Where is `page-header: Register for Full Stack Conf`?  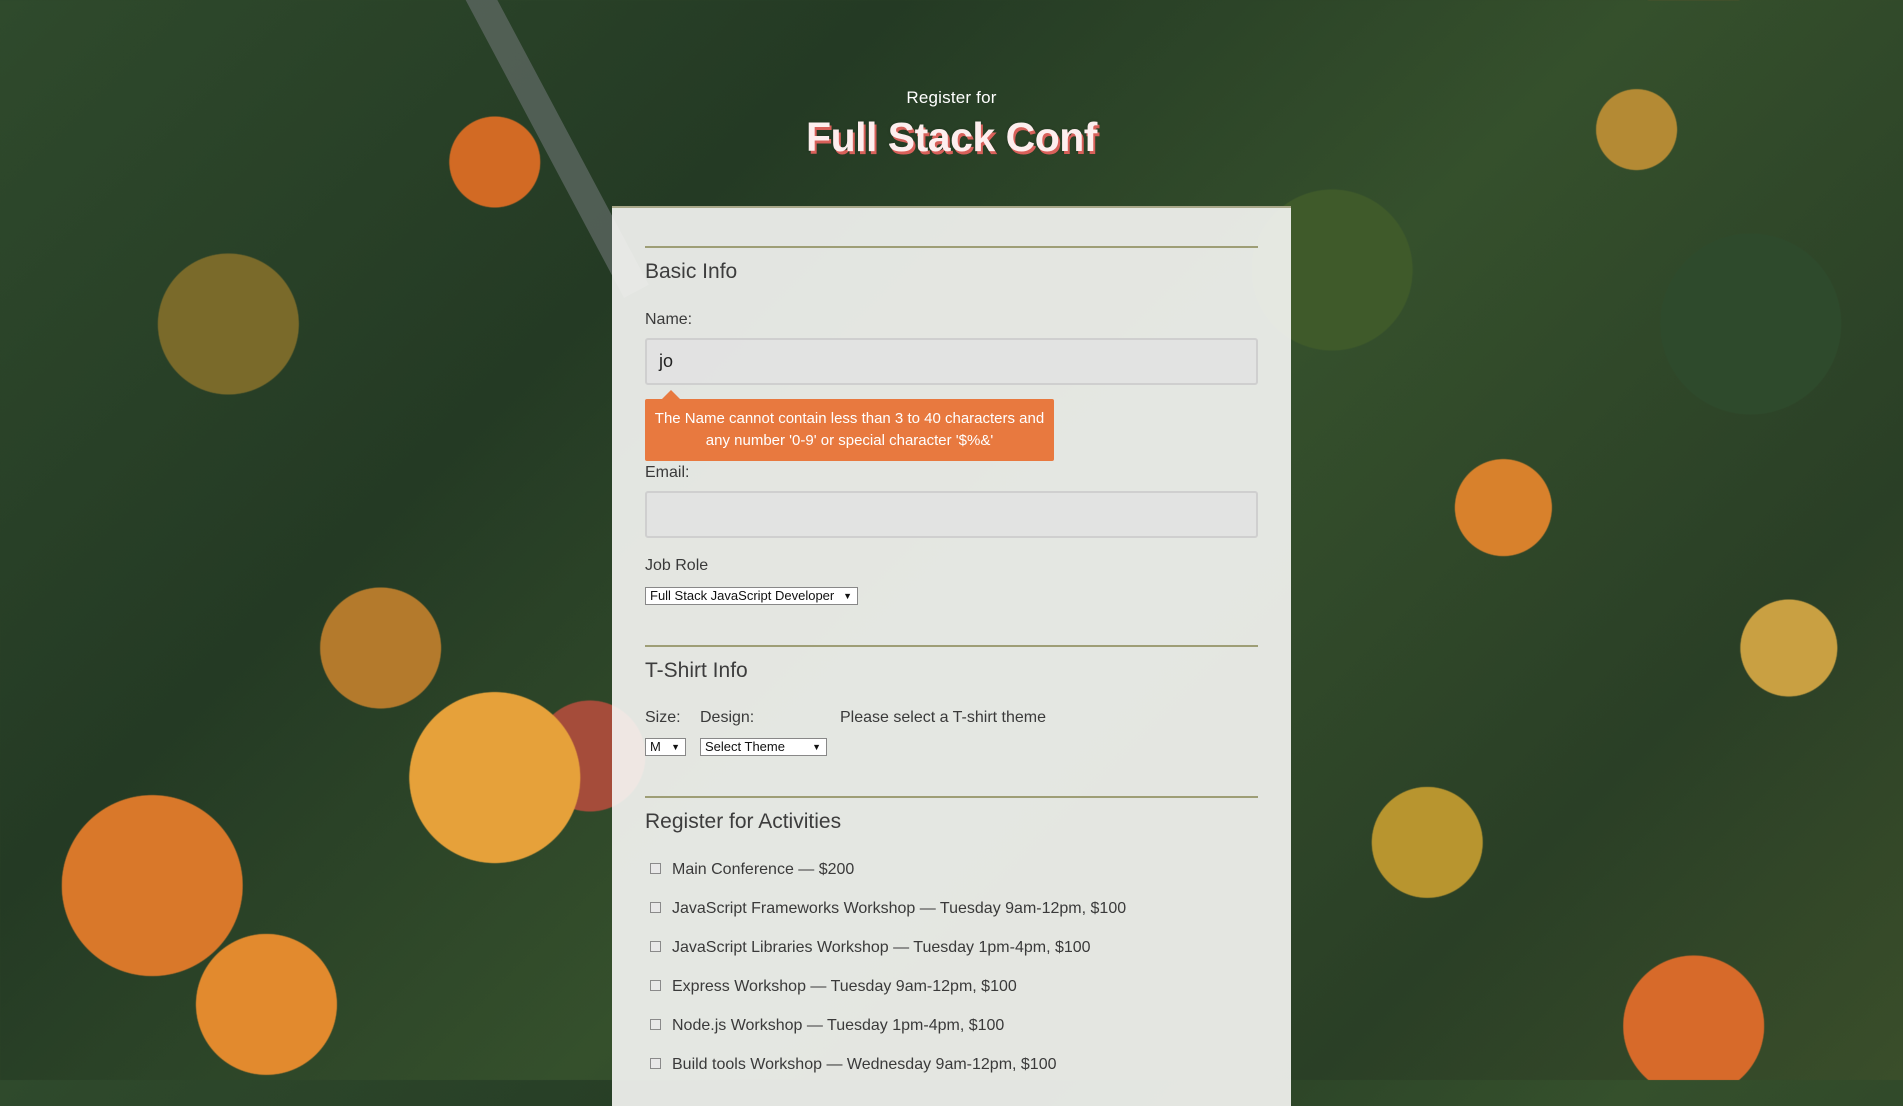 page-header: Register for Full Stack Conf is located at coordinates (951, 124).